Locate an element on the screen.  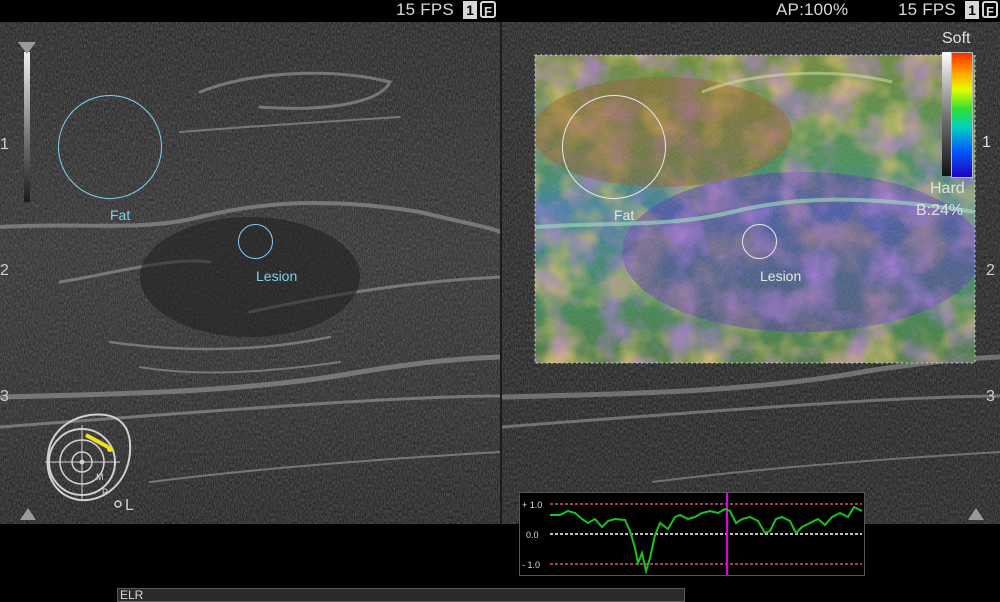
y-label-top: + 1.0 is located at coordinates (532, 505).